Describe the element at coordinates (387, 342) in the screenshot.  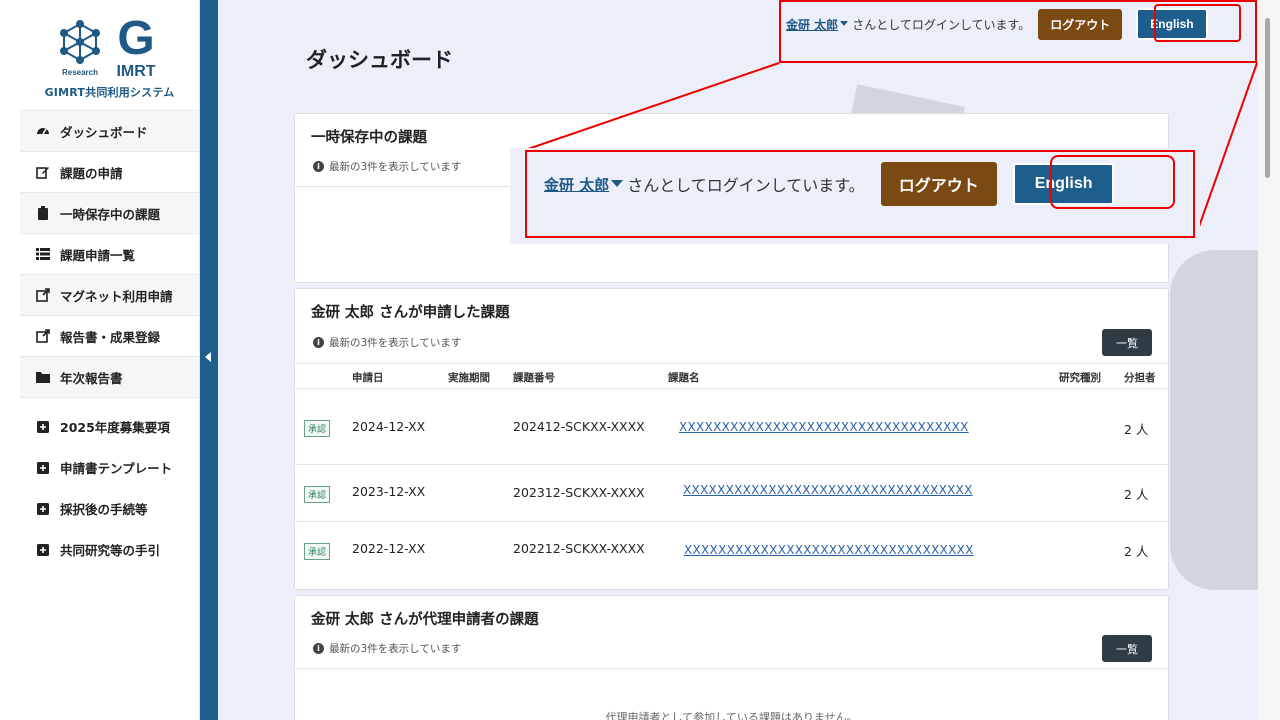
I see `applied-note: i 最新の3件を表示しています` at that location.